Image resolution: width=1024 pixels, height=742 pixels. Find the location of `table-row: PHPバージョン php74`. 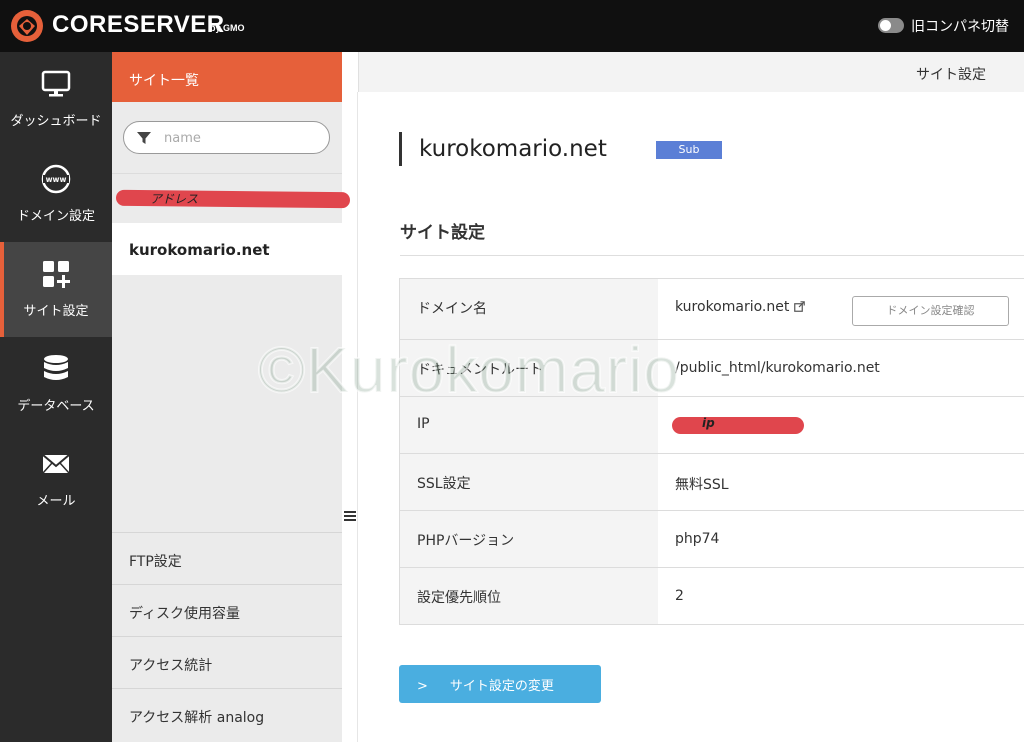

table-row: PHPバージョン php74 is located at coordinates (712, 539).